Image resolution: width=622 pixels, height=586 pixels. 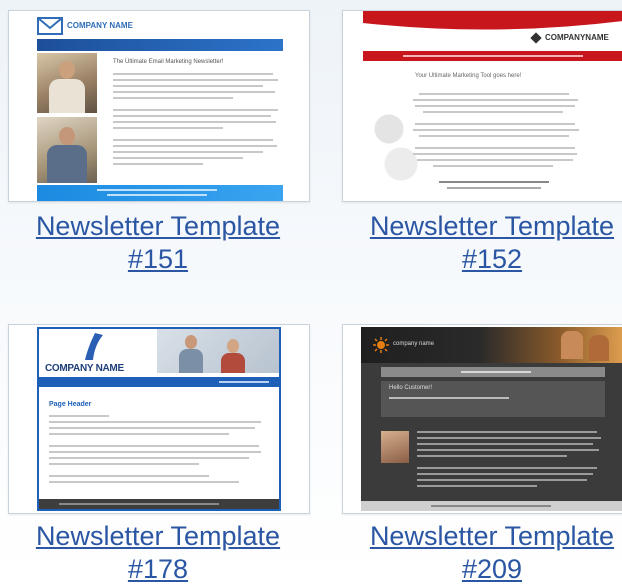 What do you see at coordinates (411, 388) in the screenshot?
I see `greeting: Hello Customer!` at bounding box center [411, 388].